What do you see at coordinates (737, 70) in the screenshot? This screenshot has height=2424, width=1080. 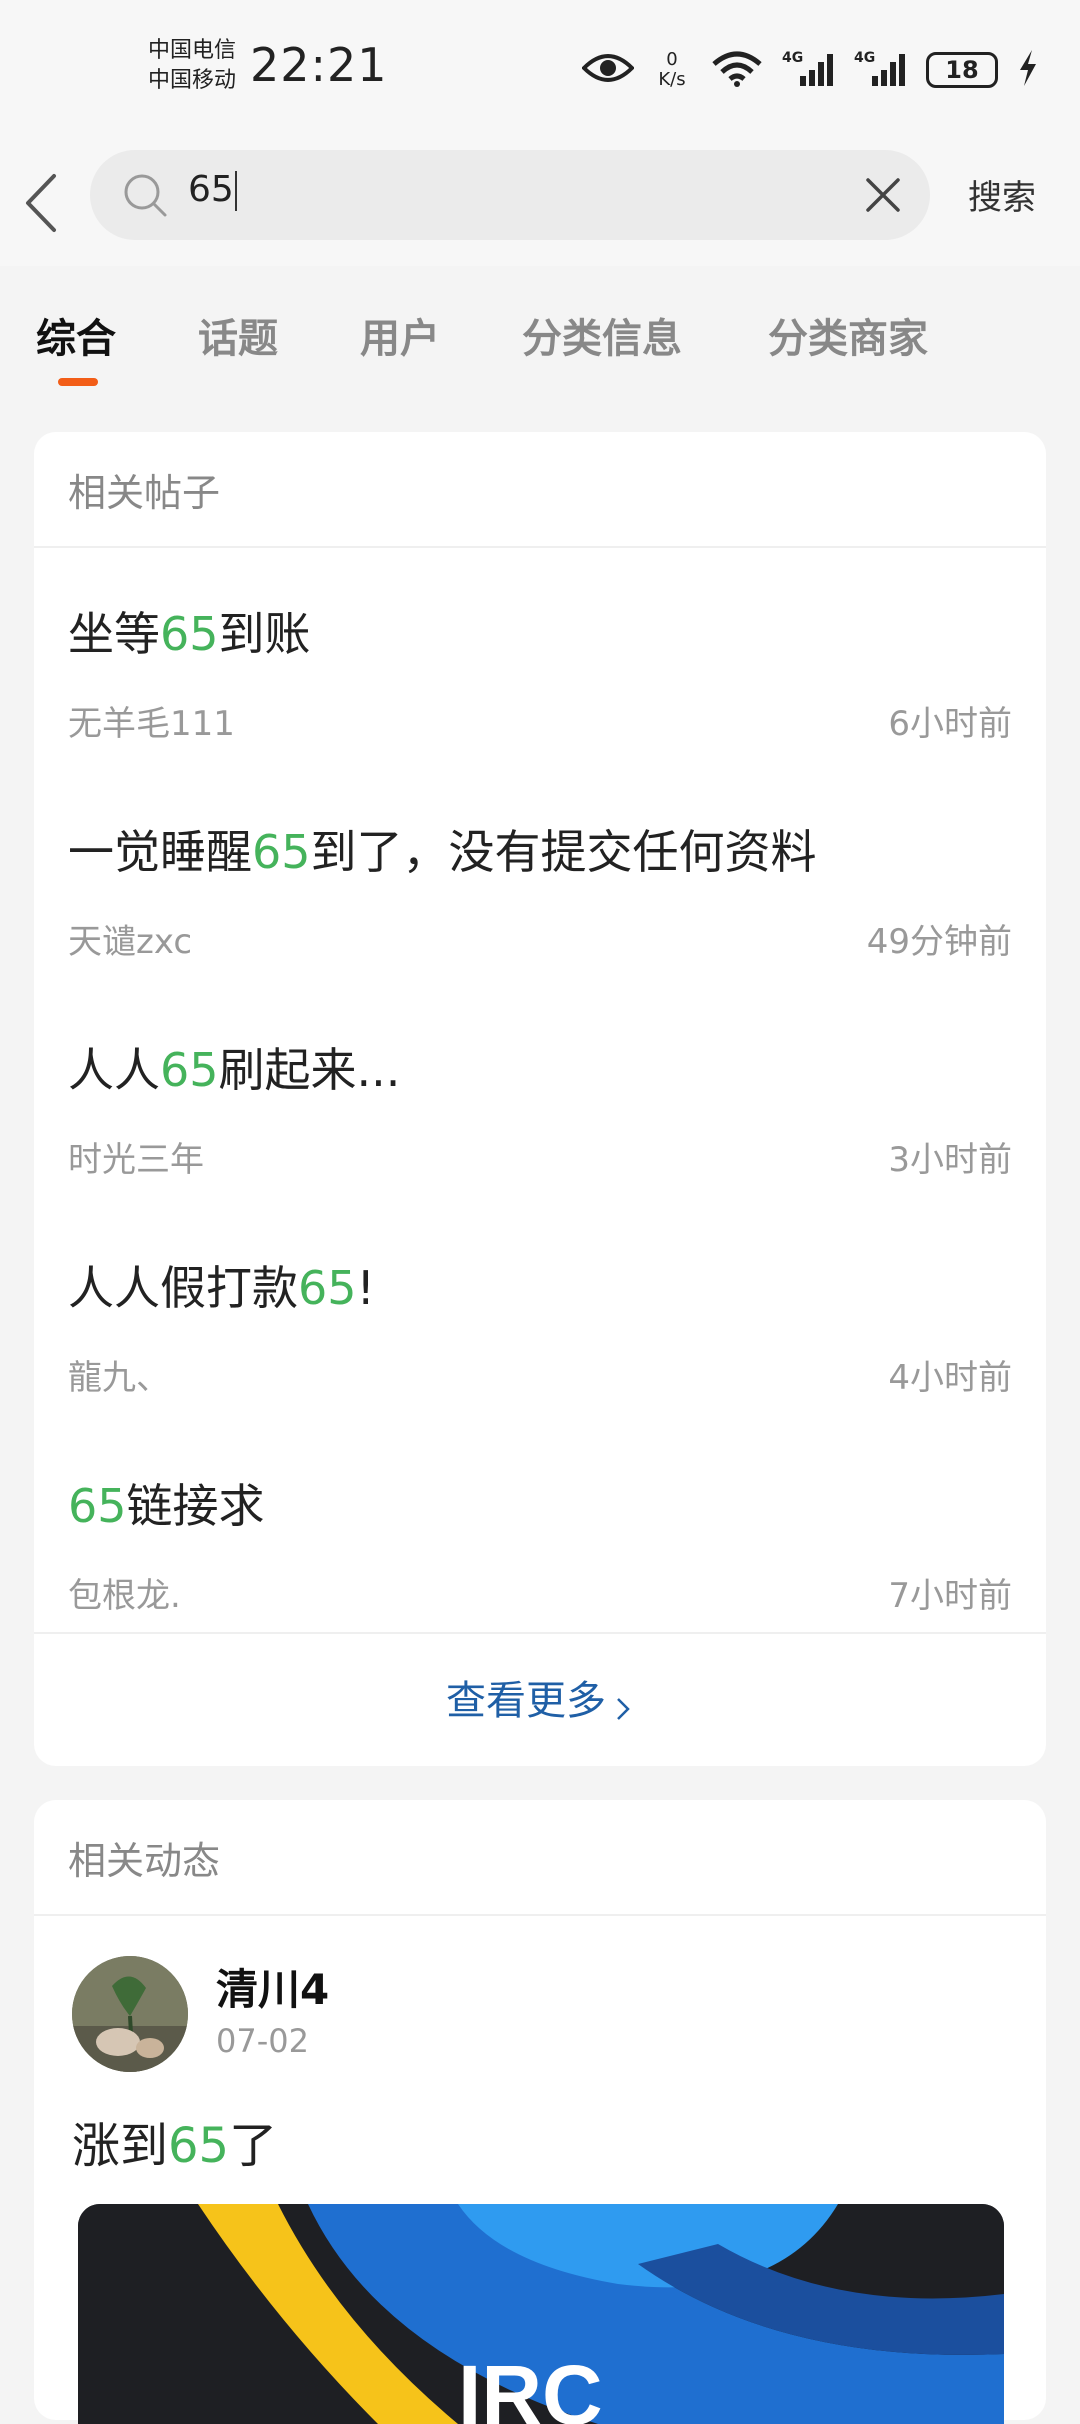 I see `wifi-icon` at bounding box center [737, 70].